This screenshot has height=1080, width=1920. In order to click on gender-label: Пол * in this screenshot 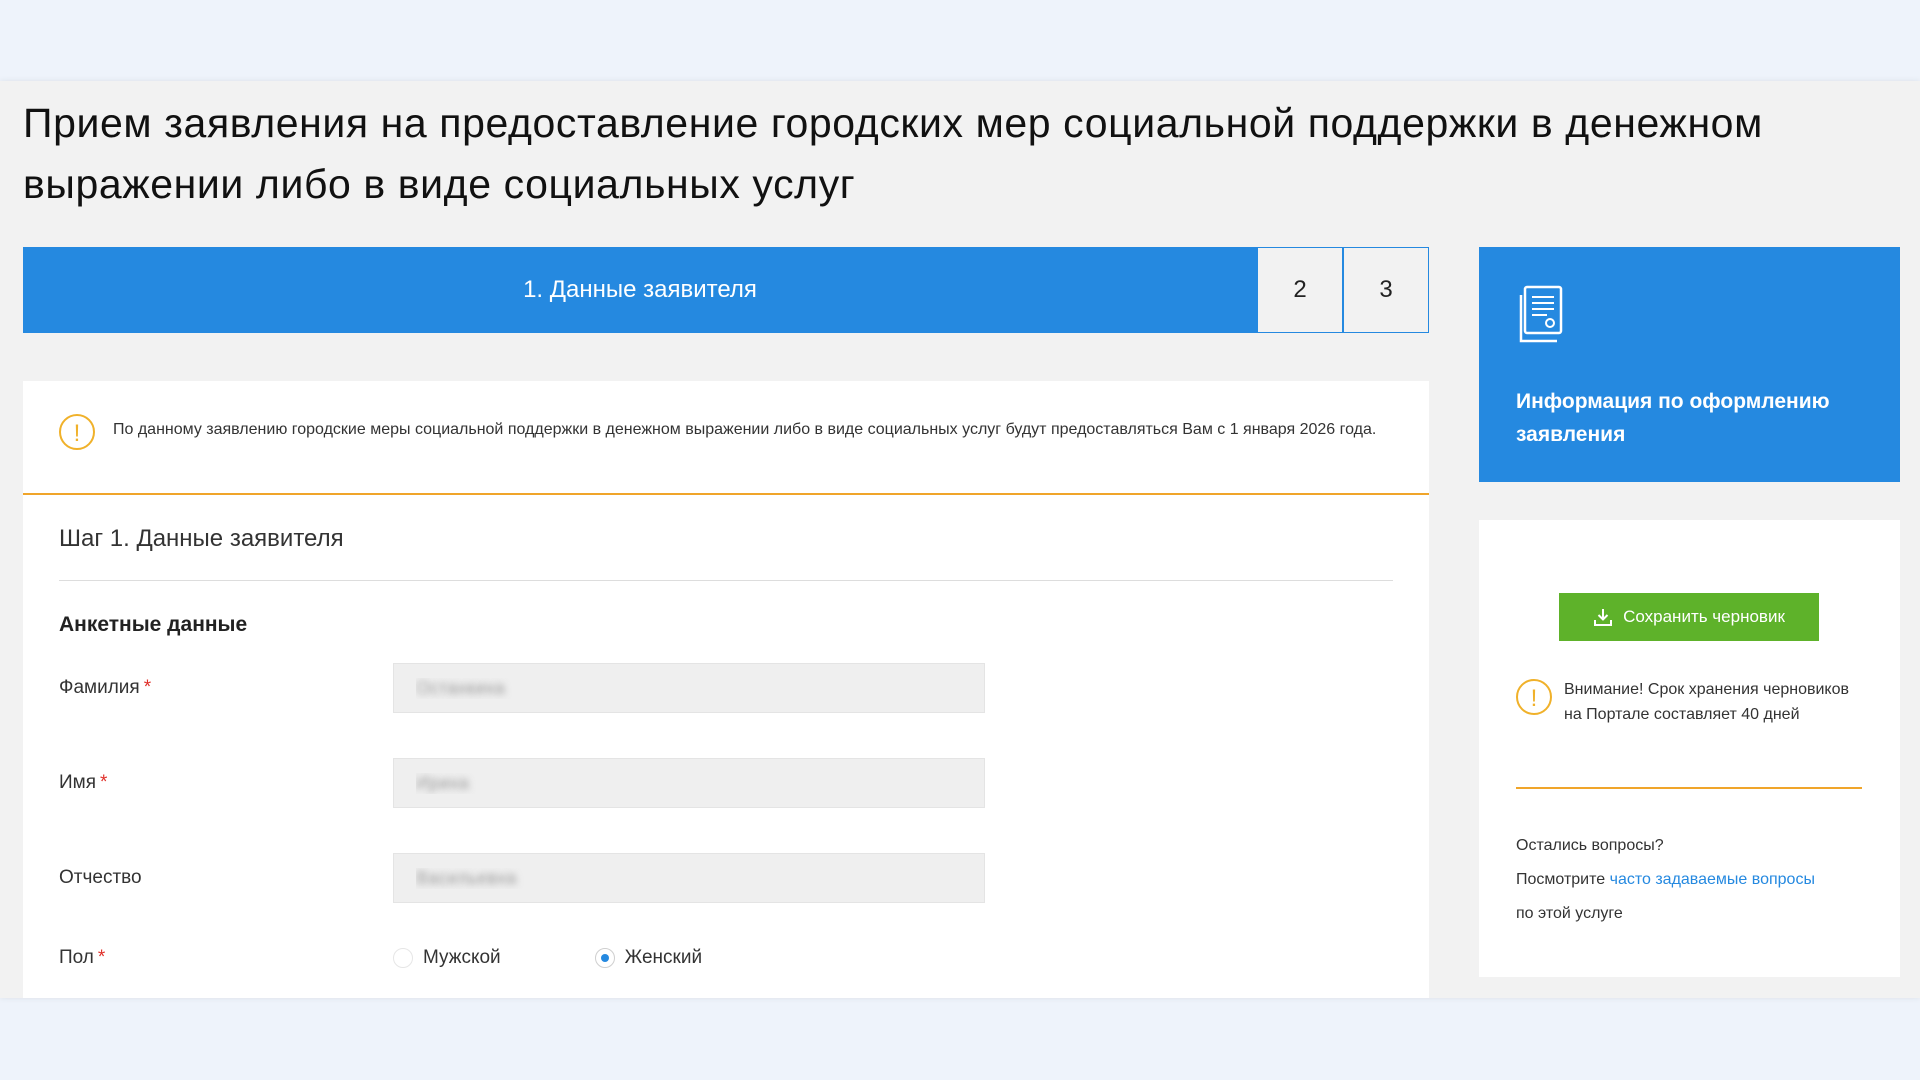, I will do `click(82, 957)`.